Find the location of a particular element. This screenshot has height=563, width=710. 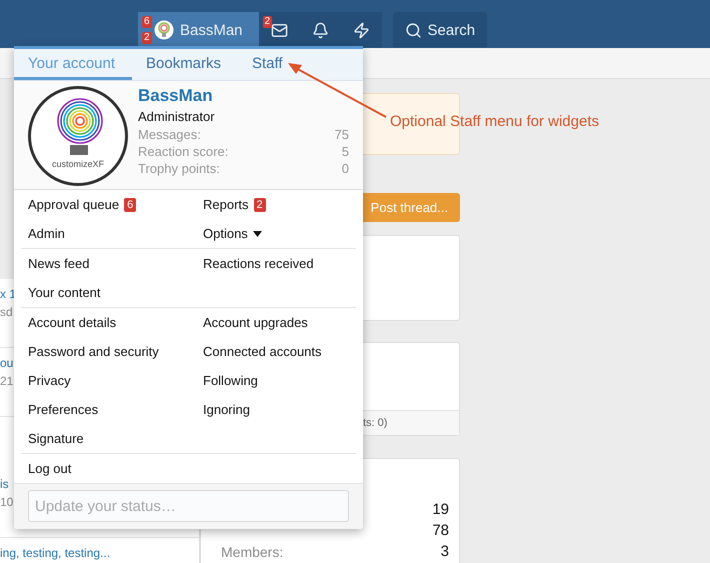

bolt-icon is located at coordinates (361, 30).